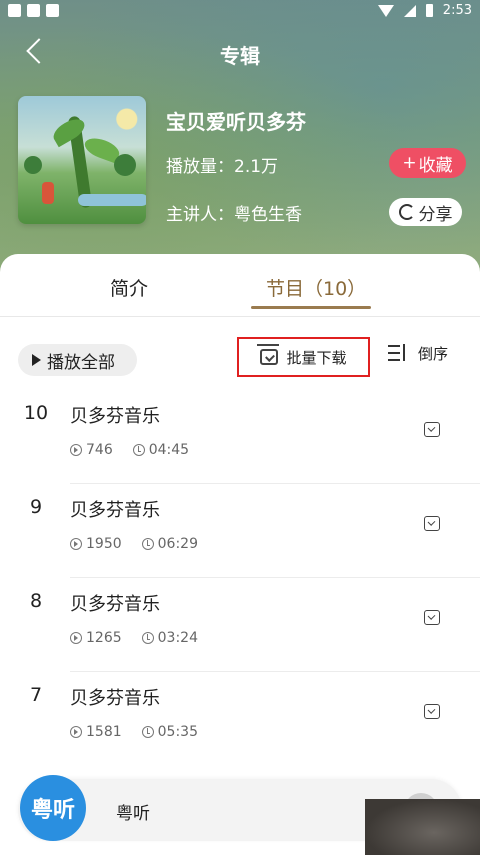 The height and width of the screenshot is (855, 480). I want to click on share-button: 分享, so click(425, 212).